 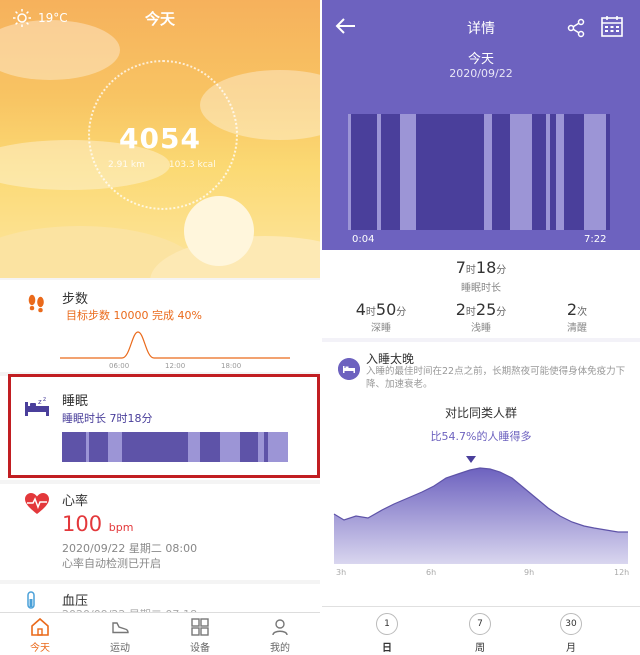 What do you see at coordinates (75, 299) in the screenshot?
I see `steps-card-title: 步数` at bounding box center [75, 299].